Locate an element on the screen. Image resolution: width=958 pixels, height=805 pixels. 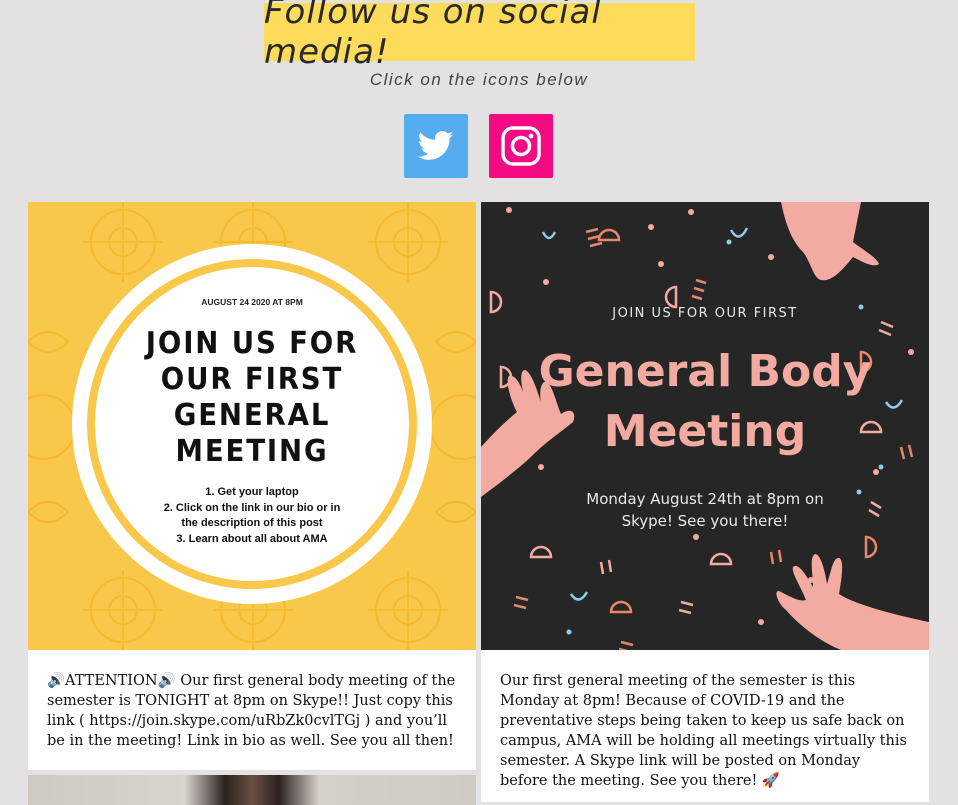
twitter-link-button is located at coordinates (436, 146).